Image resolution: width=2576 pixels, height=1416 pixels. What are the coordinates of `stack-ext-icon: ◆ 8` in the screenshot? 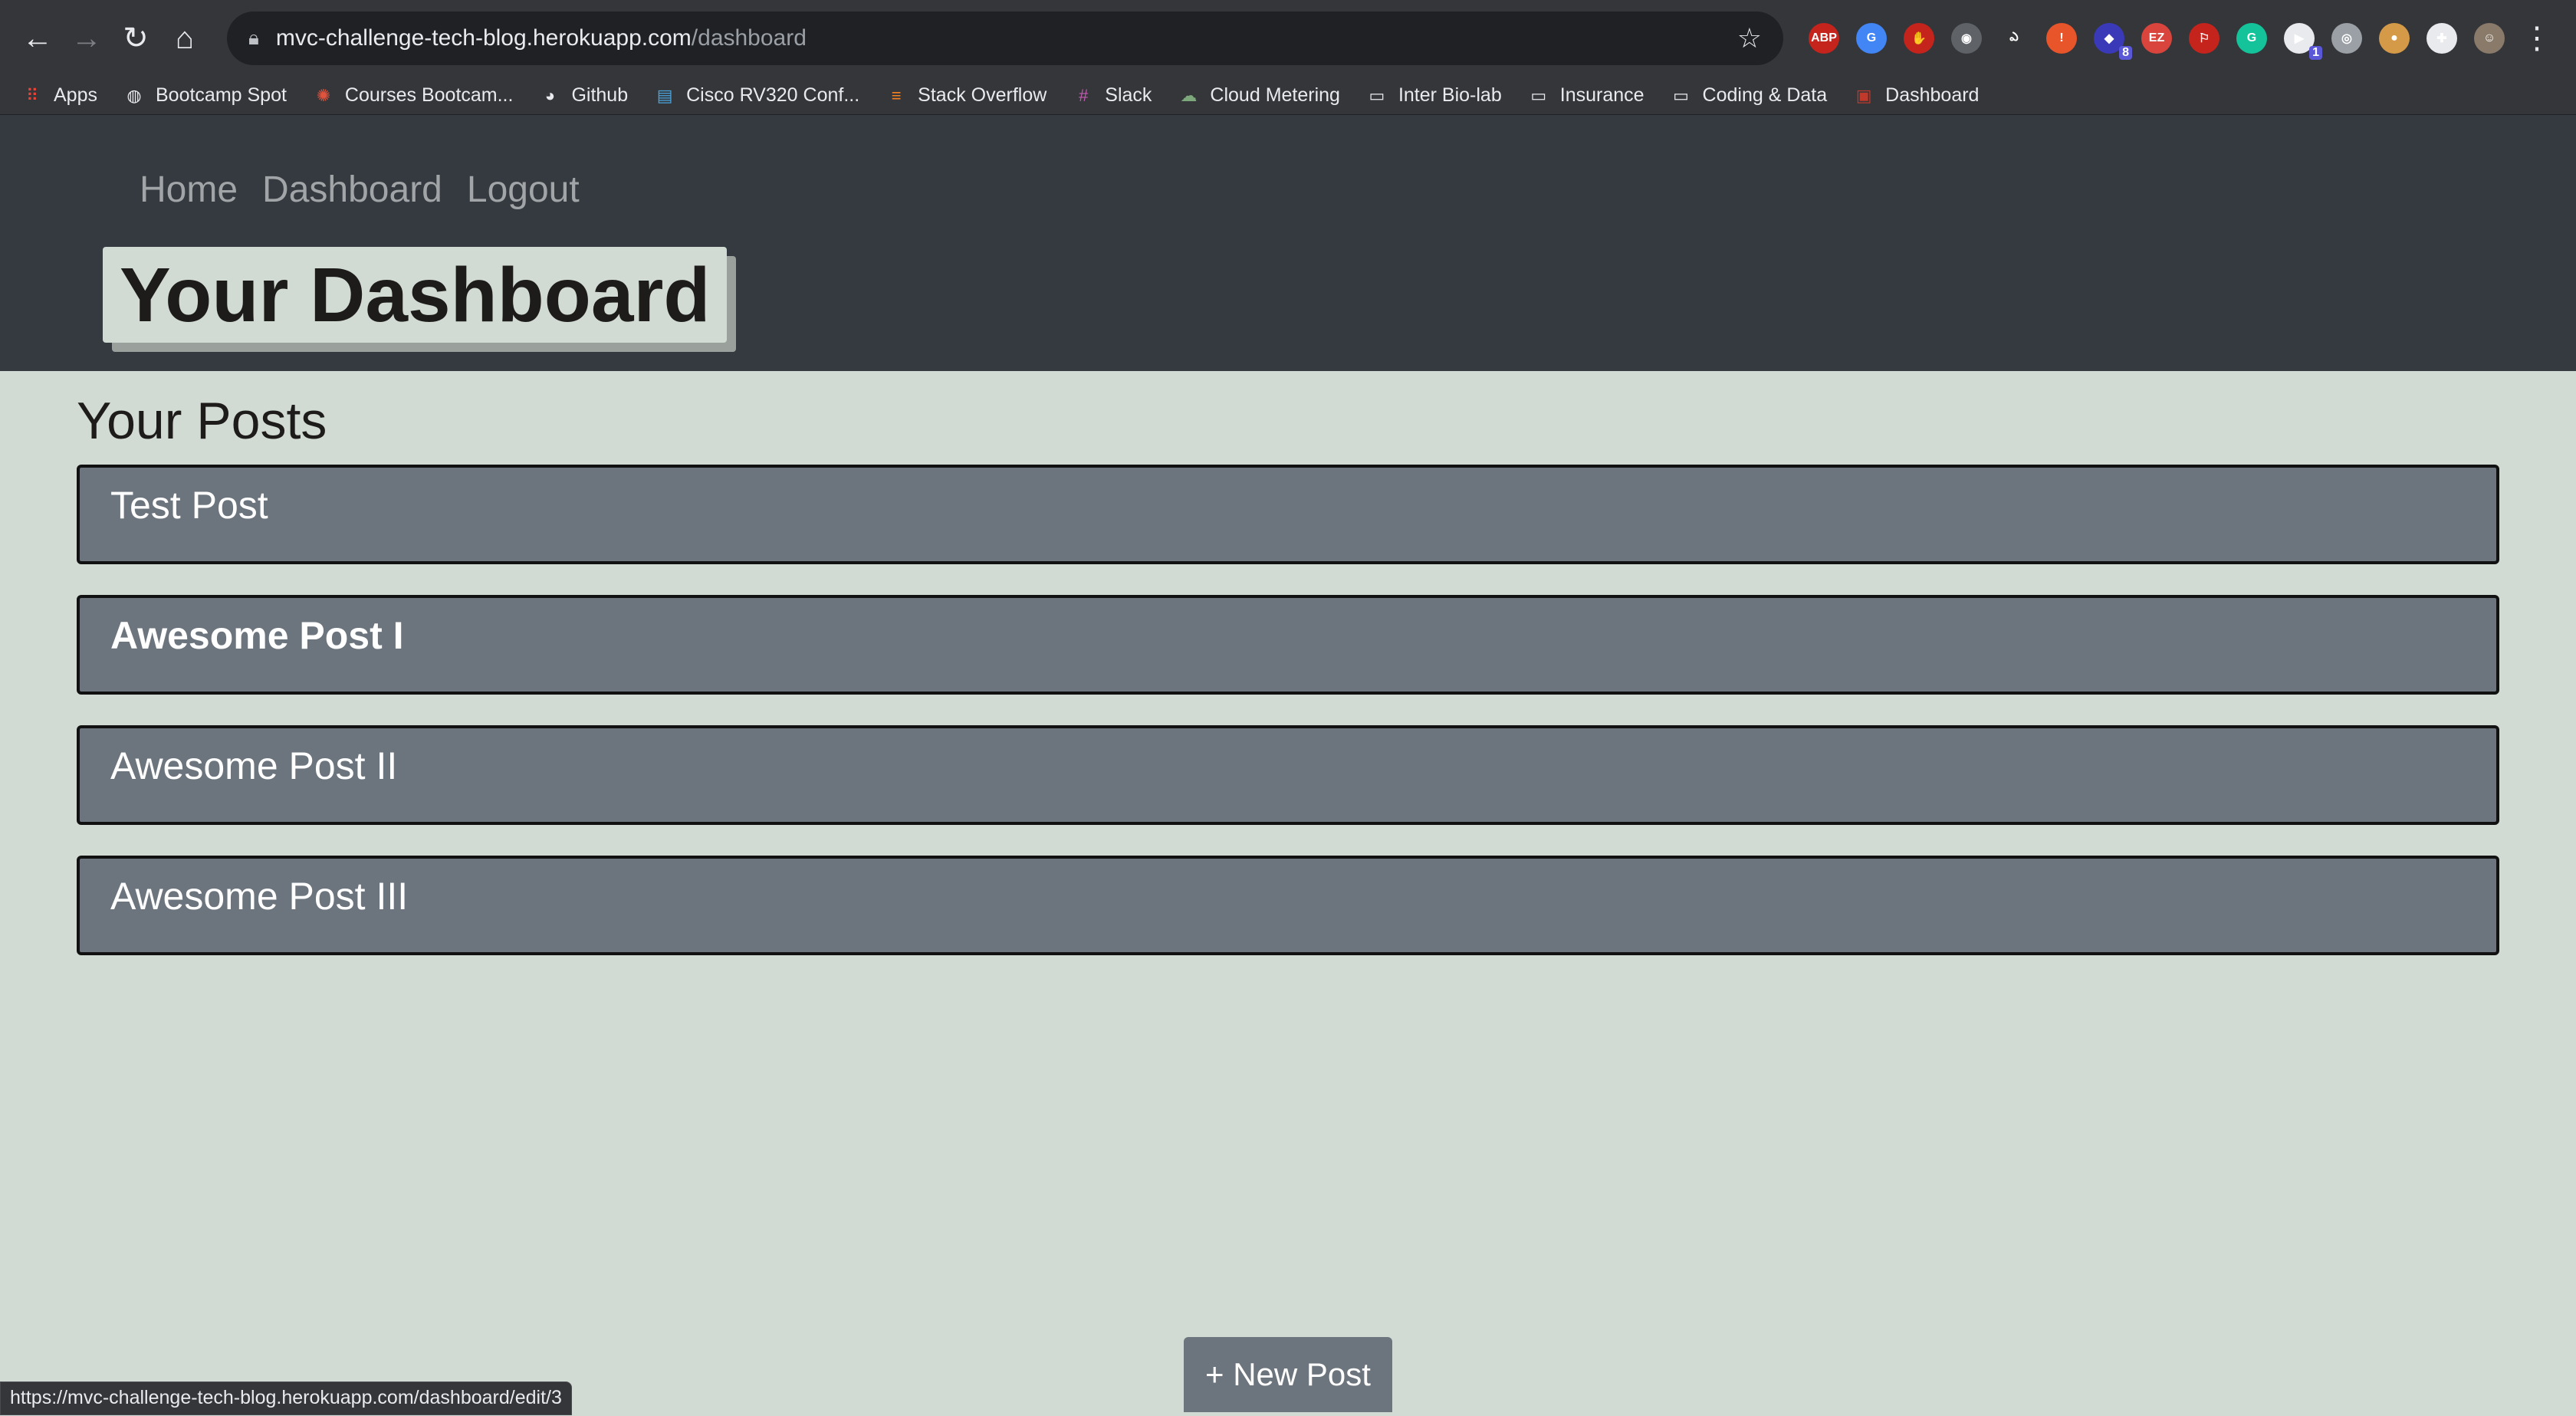 It's located at (2113, 41).